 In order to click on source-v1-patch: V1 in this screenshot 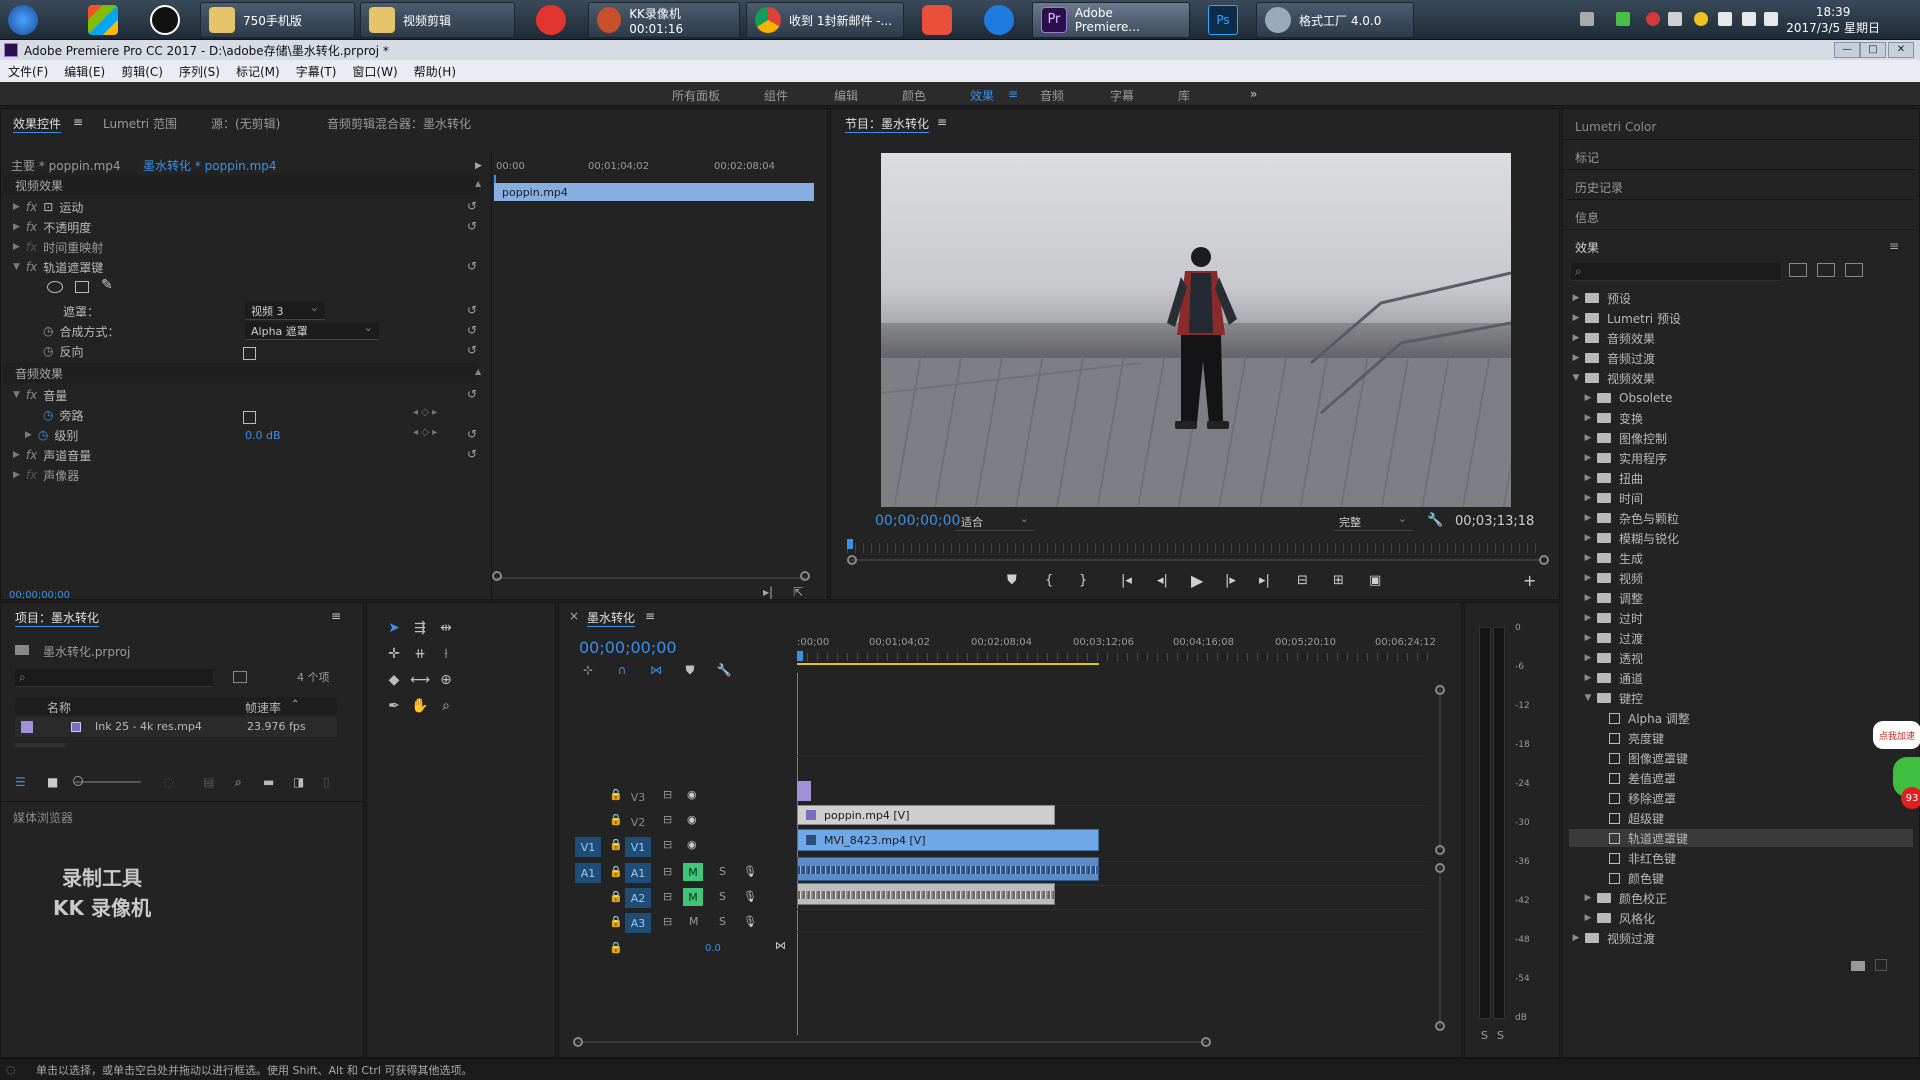, I will do `click(588, 847)`.